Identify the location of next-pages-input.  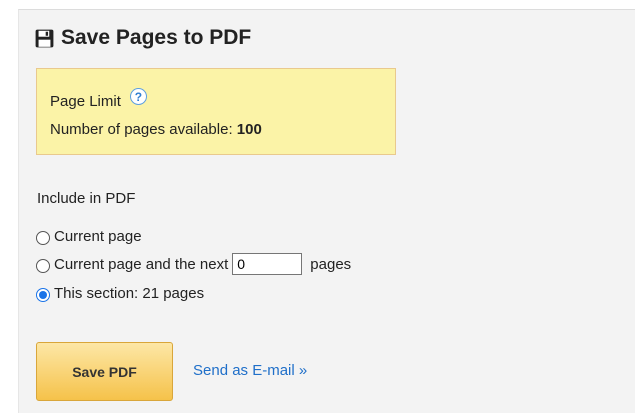
(267, 264).